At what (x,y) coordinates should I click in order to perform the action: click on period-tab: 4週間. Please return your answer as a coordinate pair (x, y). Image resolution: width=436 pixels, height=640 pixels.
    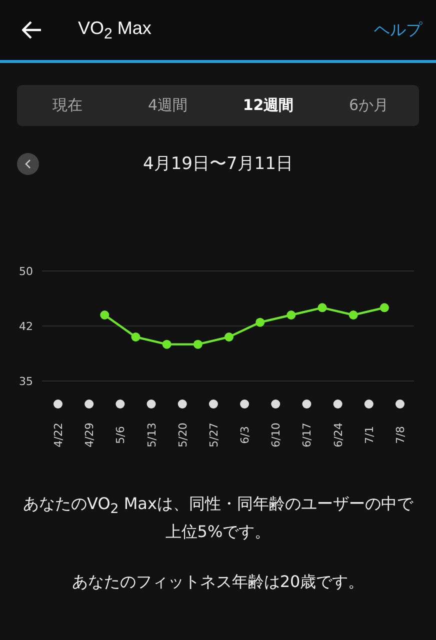
    Looking at the image, I should click on (168, 105).